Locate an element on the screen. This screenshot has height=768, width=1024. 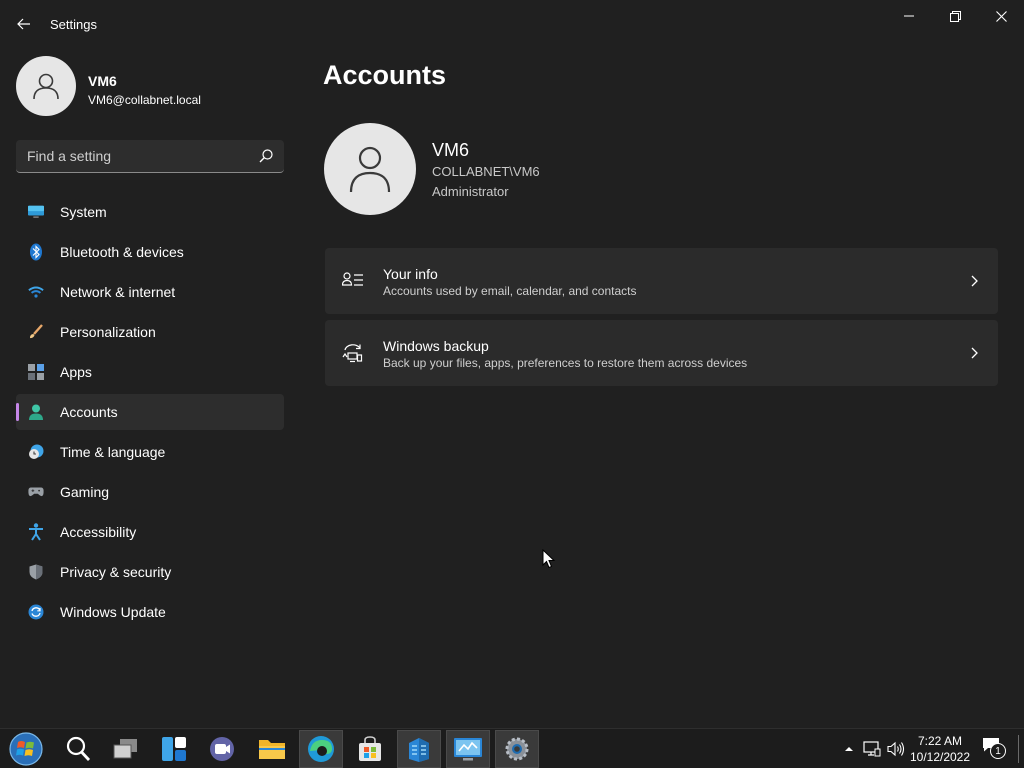
file-explorer-button is located at coordinates (272, 749).